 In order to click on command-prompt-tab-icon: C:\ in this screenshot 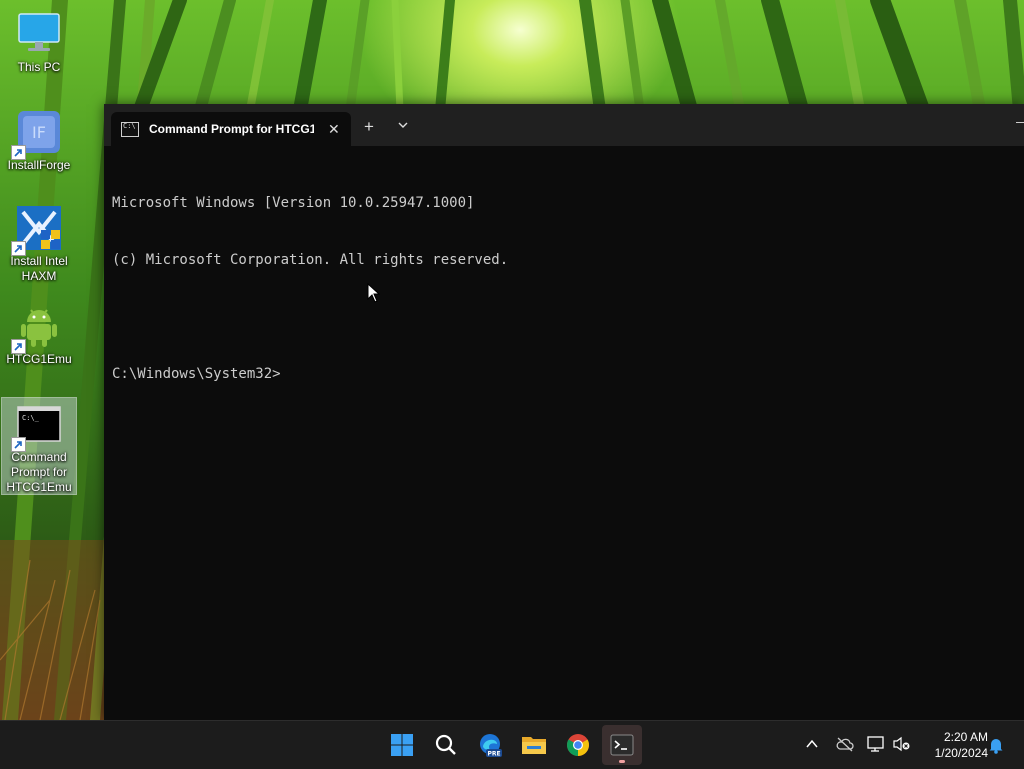, I will do `click(130, 129)`.